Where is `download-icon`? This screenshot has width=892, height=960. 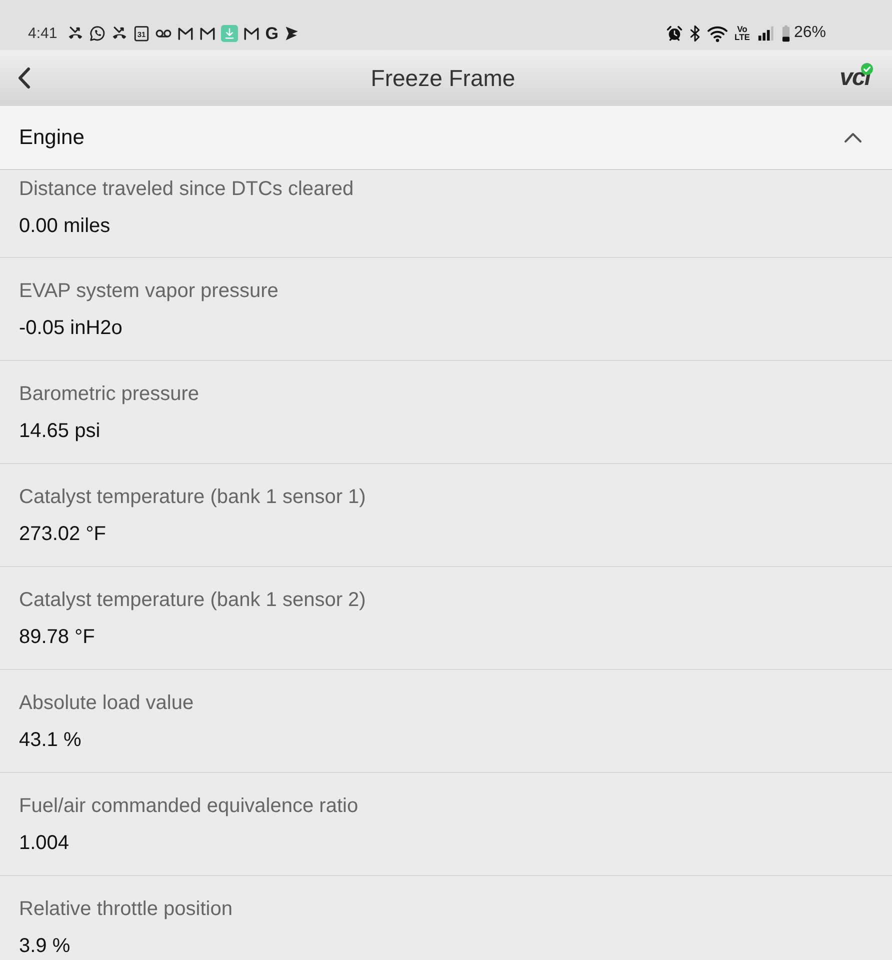 download-icon is located at coordinates (229, 33).